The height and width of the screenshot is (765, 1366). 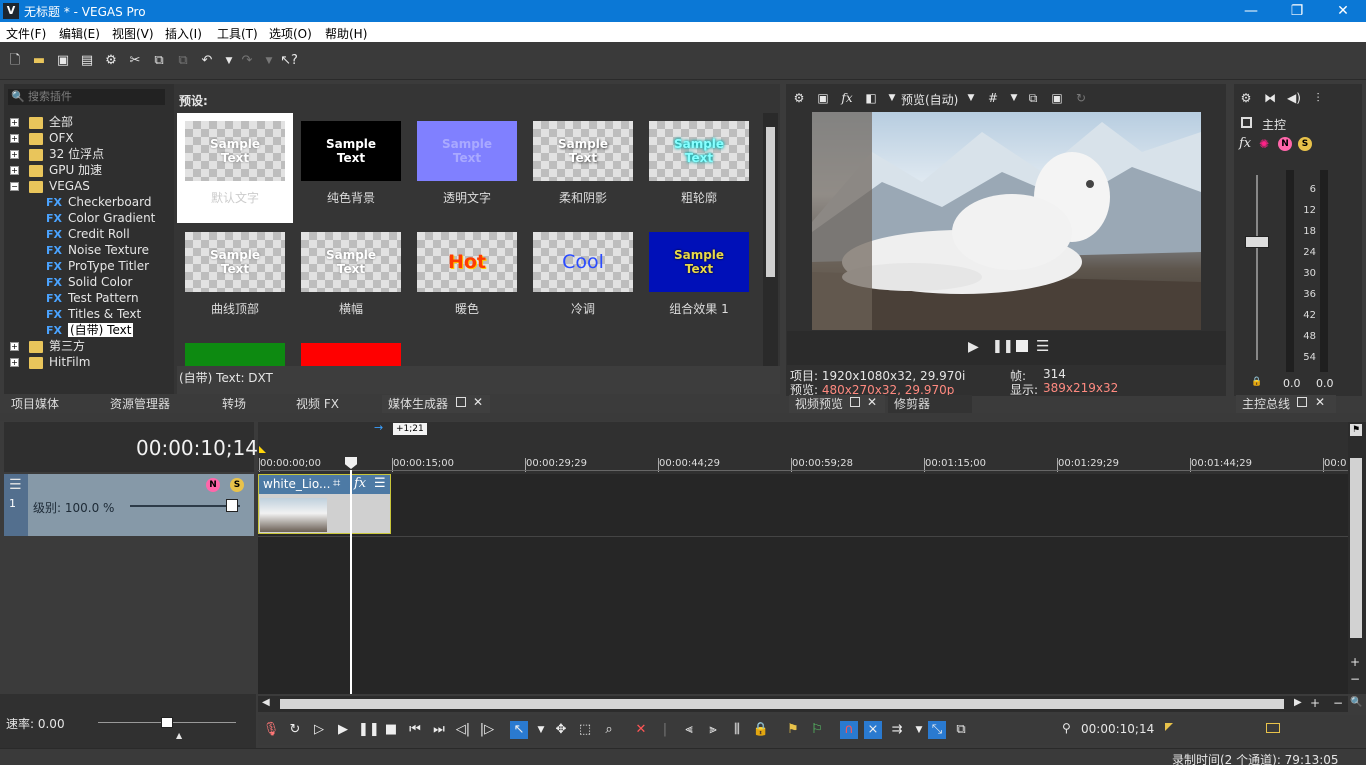 I want to click on tab-trimmer: 修剪器, so click(x=930, y=404).